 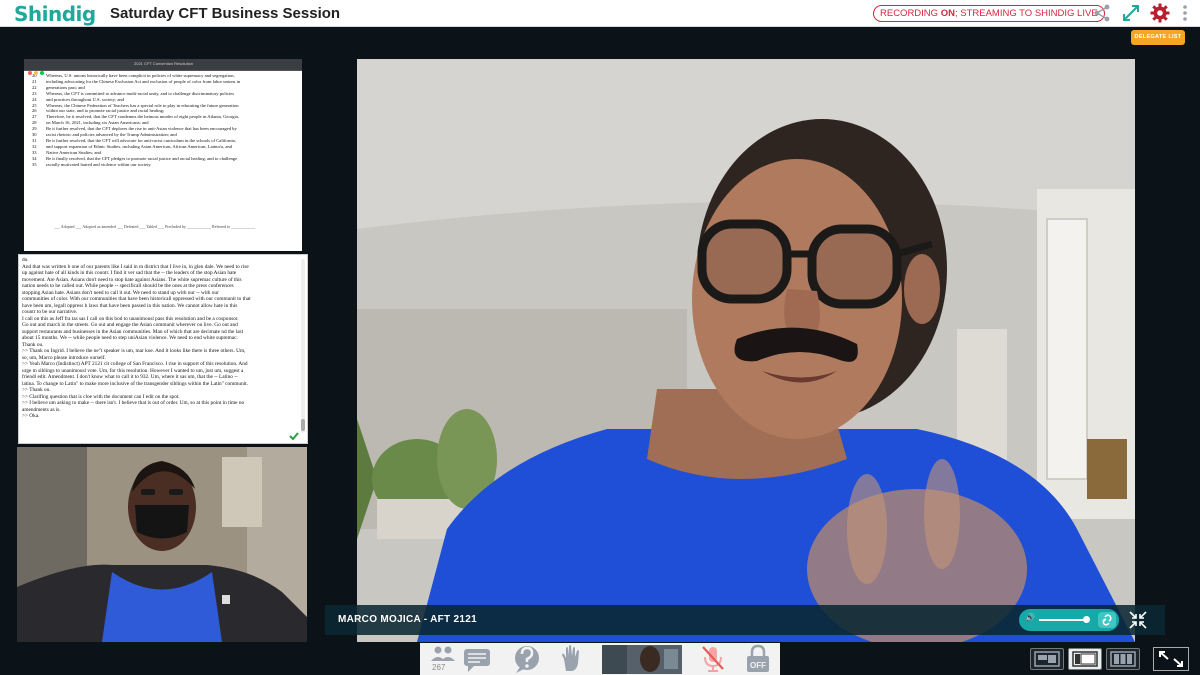 I want to click on recording-status-badge: RECORDING ON; STREAMING TO SHINDIG LIVE, so click(x=989, y=13).